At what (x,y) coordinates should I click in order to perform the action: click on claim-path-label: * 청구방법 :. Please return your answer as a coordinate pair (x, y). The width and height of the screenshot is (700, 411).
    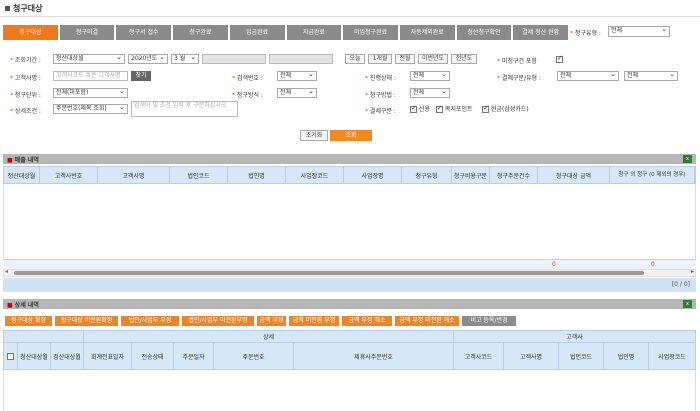
    Looking at the image, I should click on (380, 95).